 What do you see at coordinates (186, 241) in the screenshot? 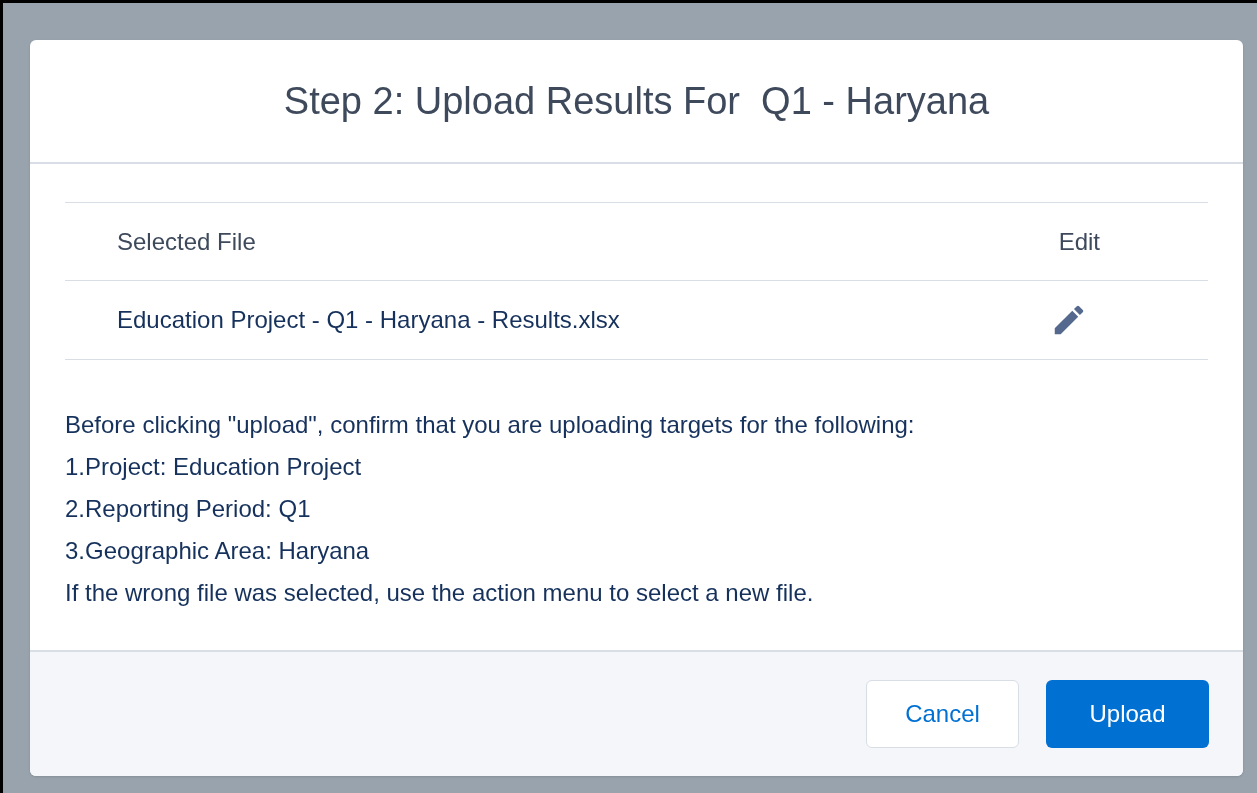
I see `column-header: Selected File` at bounding box center [186, 241].